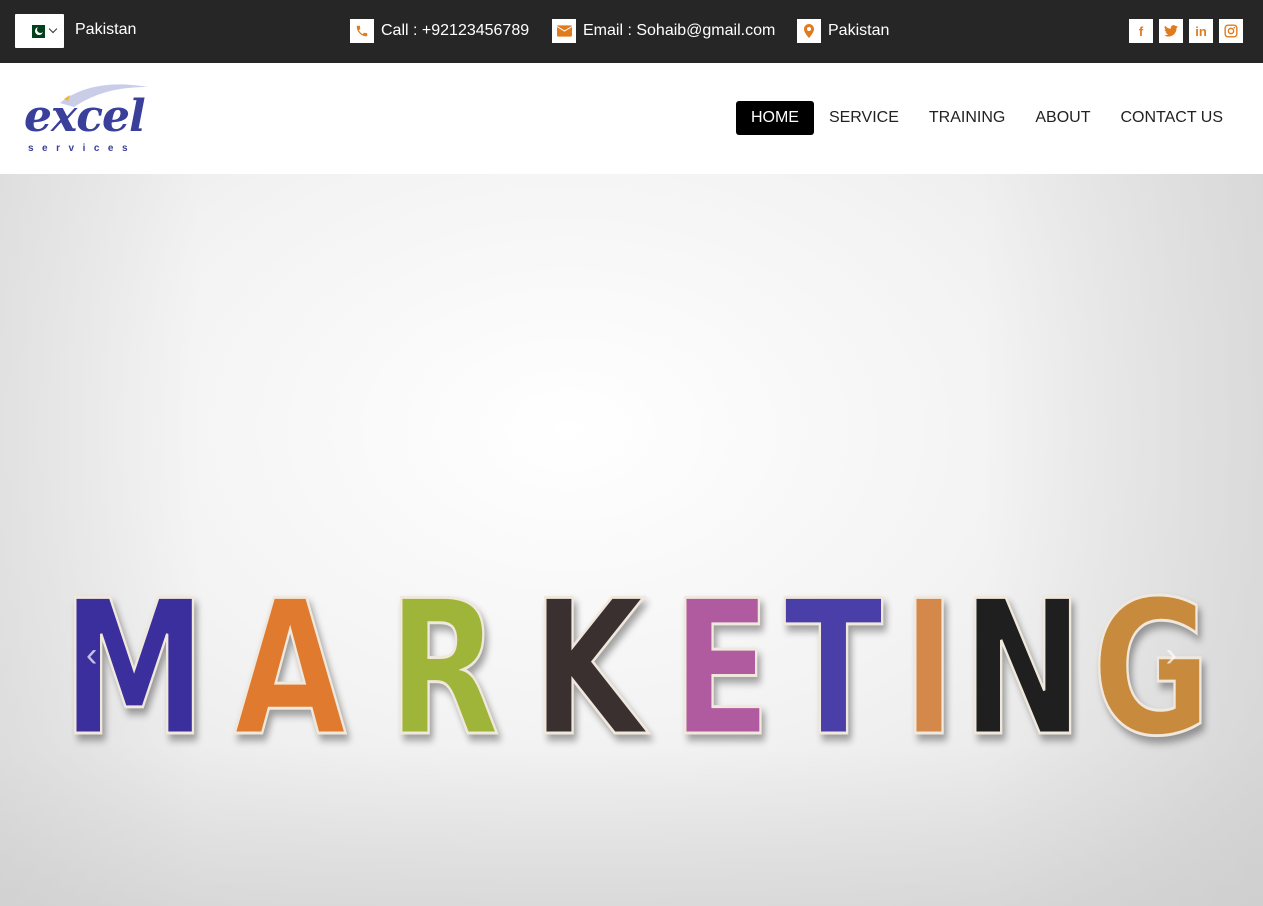 The image size is (1263, 906). What do you see at coordinates (82, 148) in the screenshot?
I see `logo-subtitle: services` at bounding box center [82, 148].